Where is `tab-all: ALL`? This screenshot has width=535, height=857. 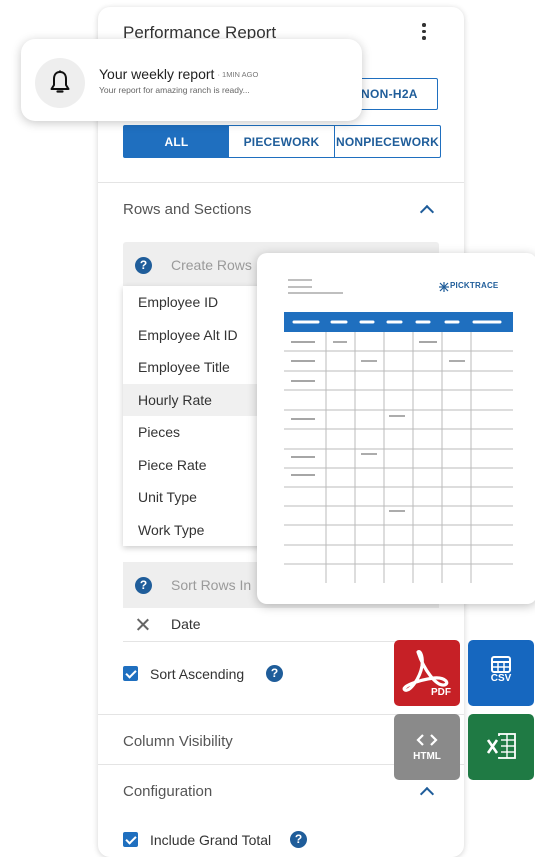
tab-all: ALL is located at coordinates (176, 141).